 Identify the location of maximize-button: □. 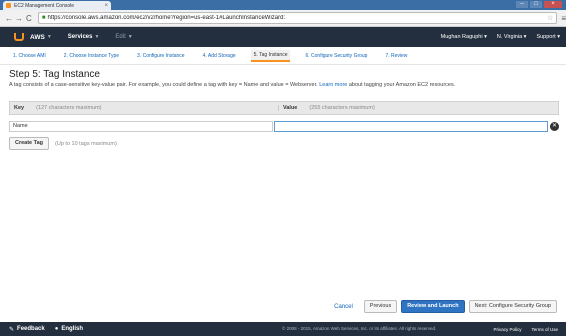
(536, 4).